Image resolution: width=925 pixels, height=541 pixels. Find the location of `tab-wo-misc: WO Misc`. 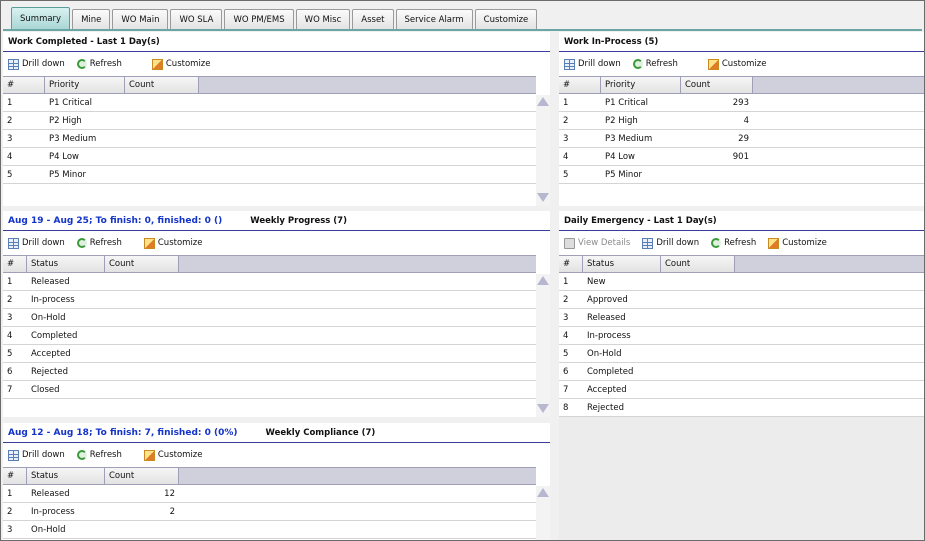

tab-wo-misc: WO Misc is located at coordinates (323, 19).